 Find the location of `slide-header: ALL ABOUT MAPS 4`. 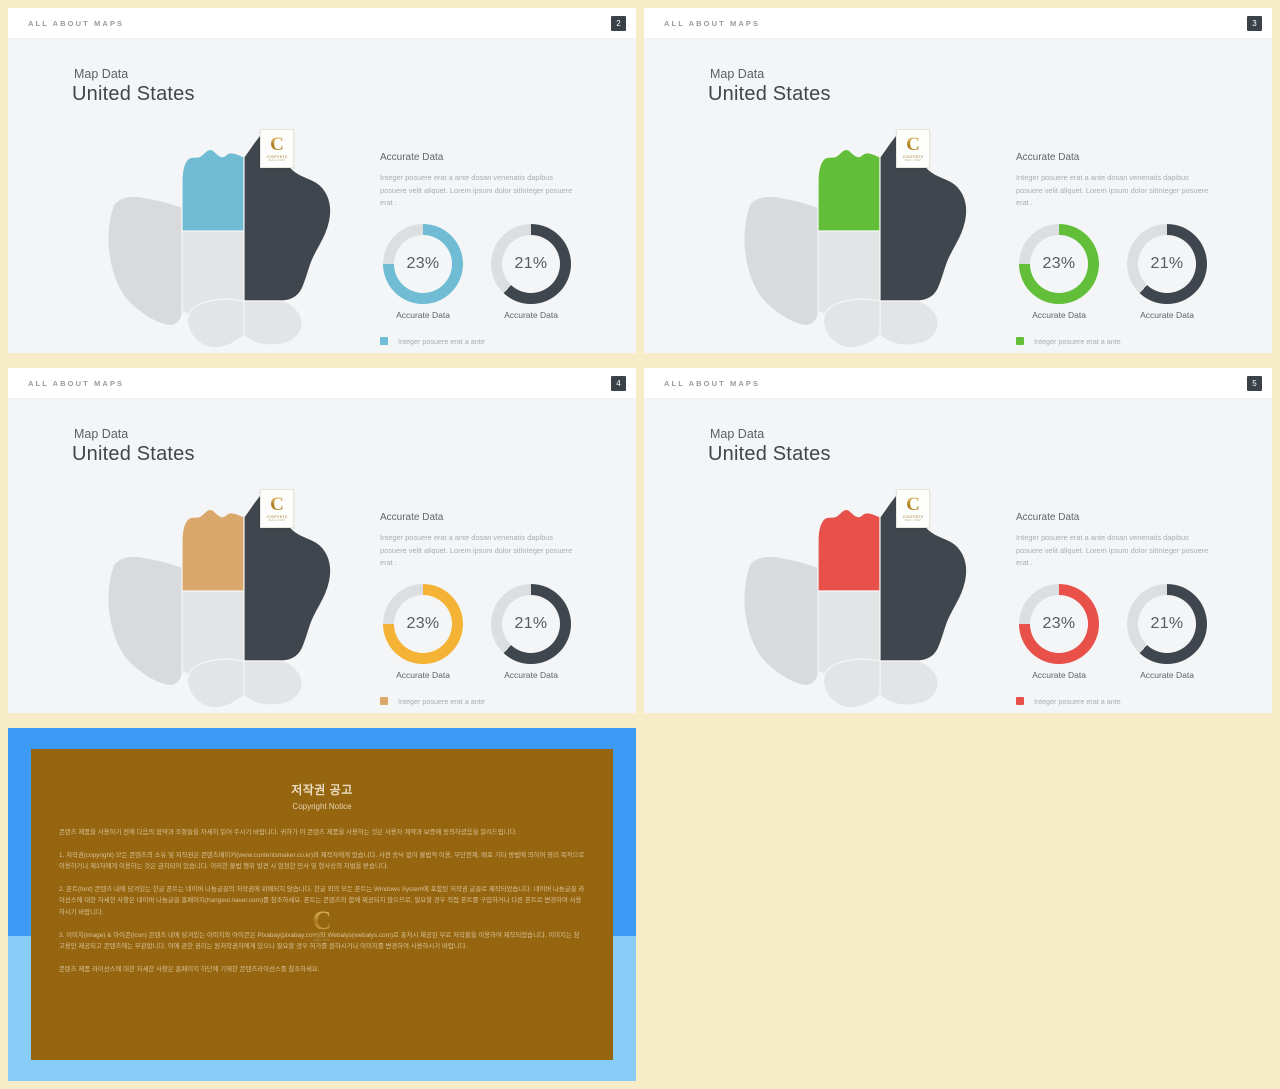

slide-header: ALL ABOUT MAPS 4 is located at coordinates (322, 383).